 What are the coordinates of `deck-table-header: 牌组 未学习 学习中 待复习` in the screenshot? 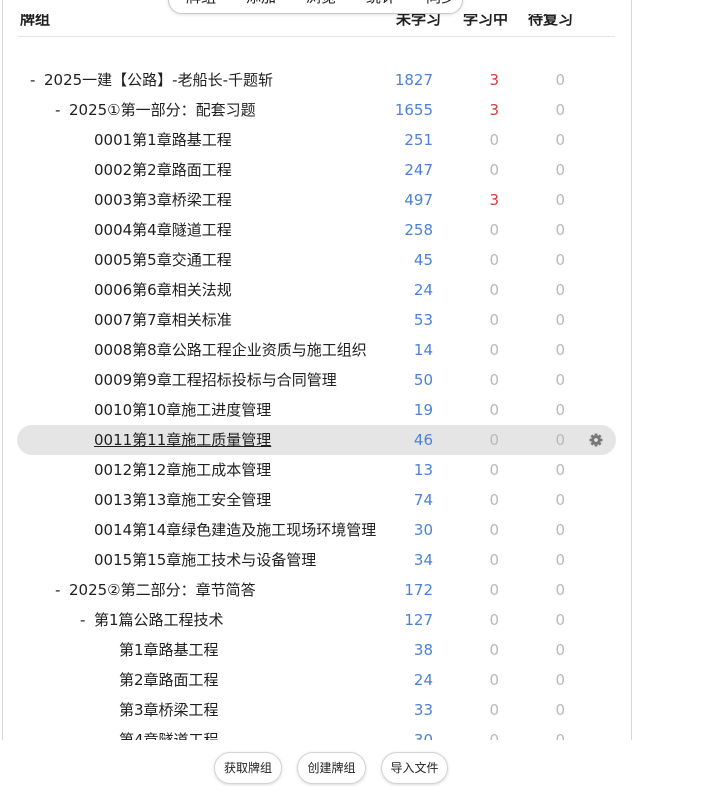 It's located at (316, 21).